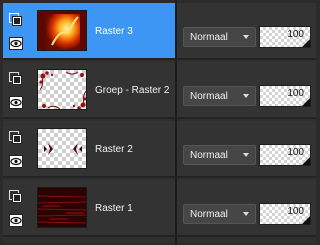 The image size is (320, 245). I want to click on layer-row-raster-2: Raster 2, so click(89, 149).